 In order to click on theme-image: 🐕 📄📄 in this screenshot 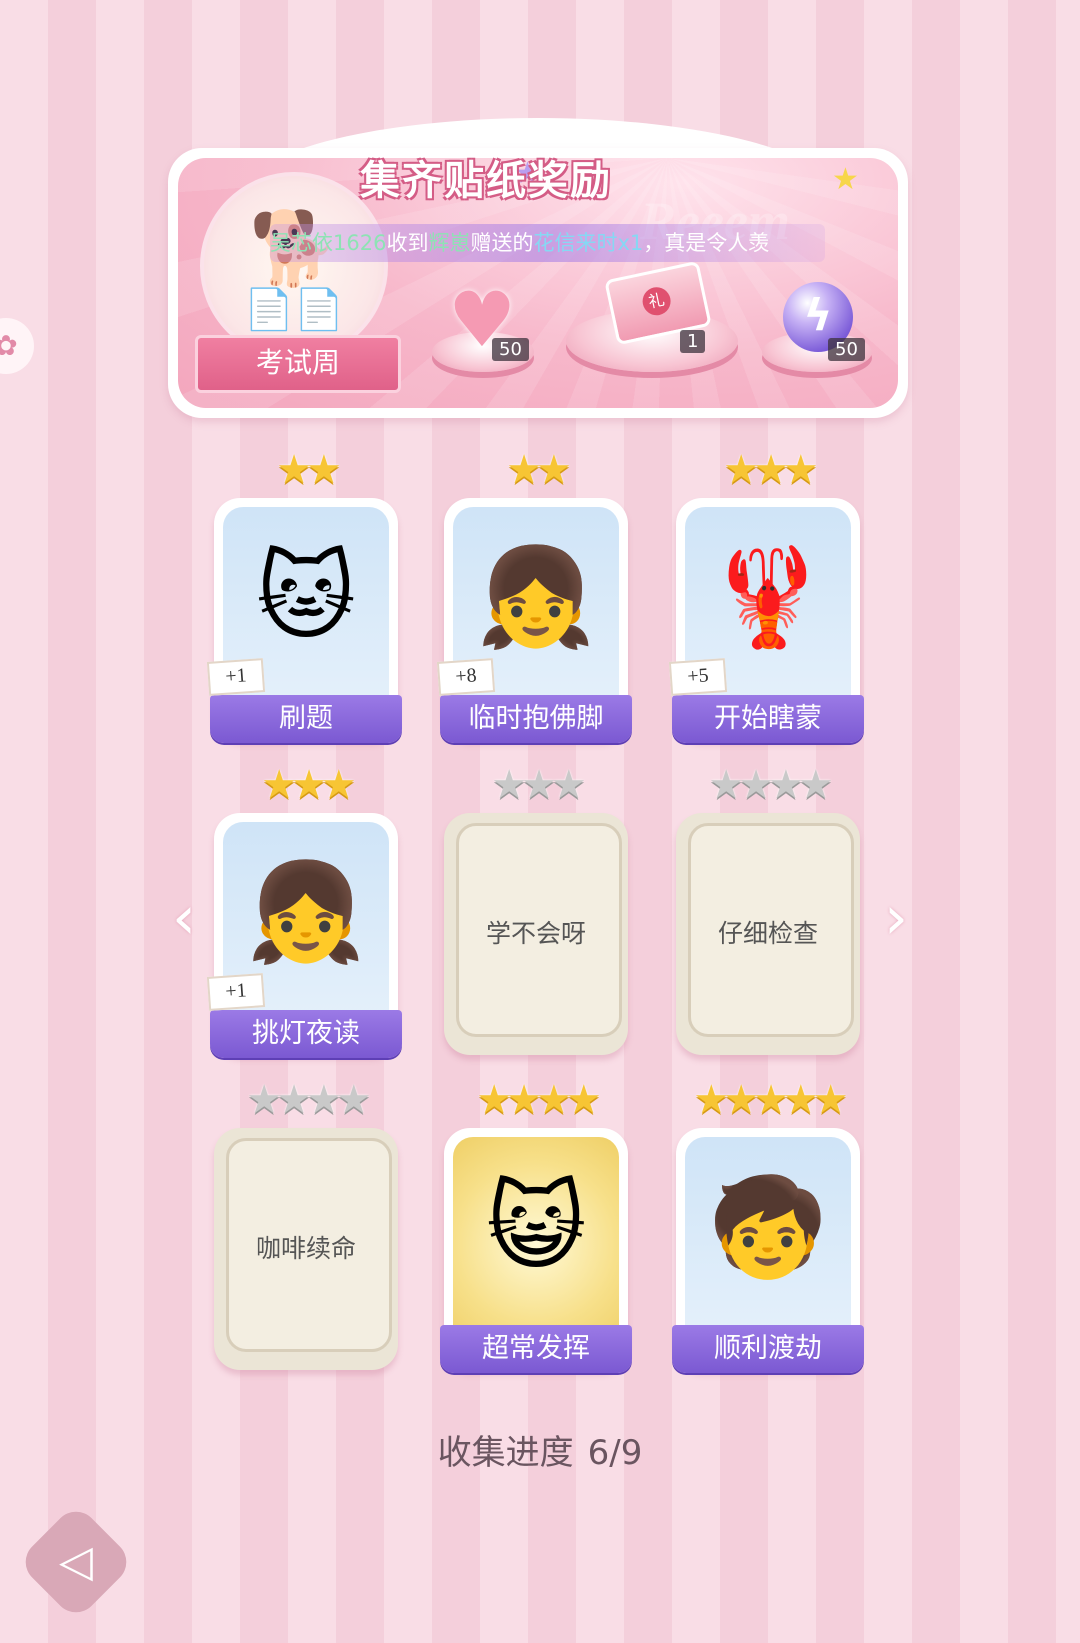, I will do `click(294, 266)`.